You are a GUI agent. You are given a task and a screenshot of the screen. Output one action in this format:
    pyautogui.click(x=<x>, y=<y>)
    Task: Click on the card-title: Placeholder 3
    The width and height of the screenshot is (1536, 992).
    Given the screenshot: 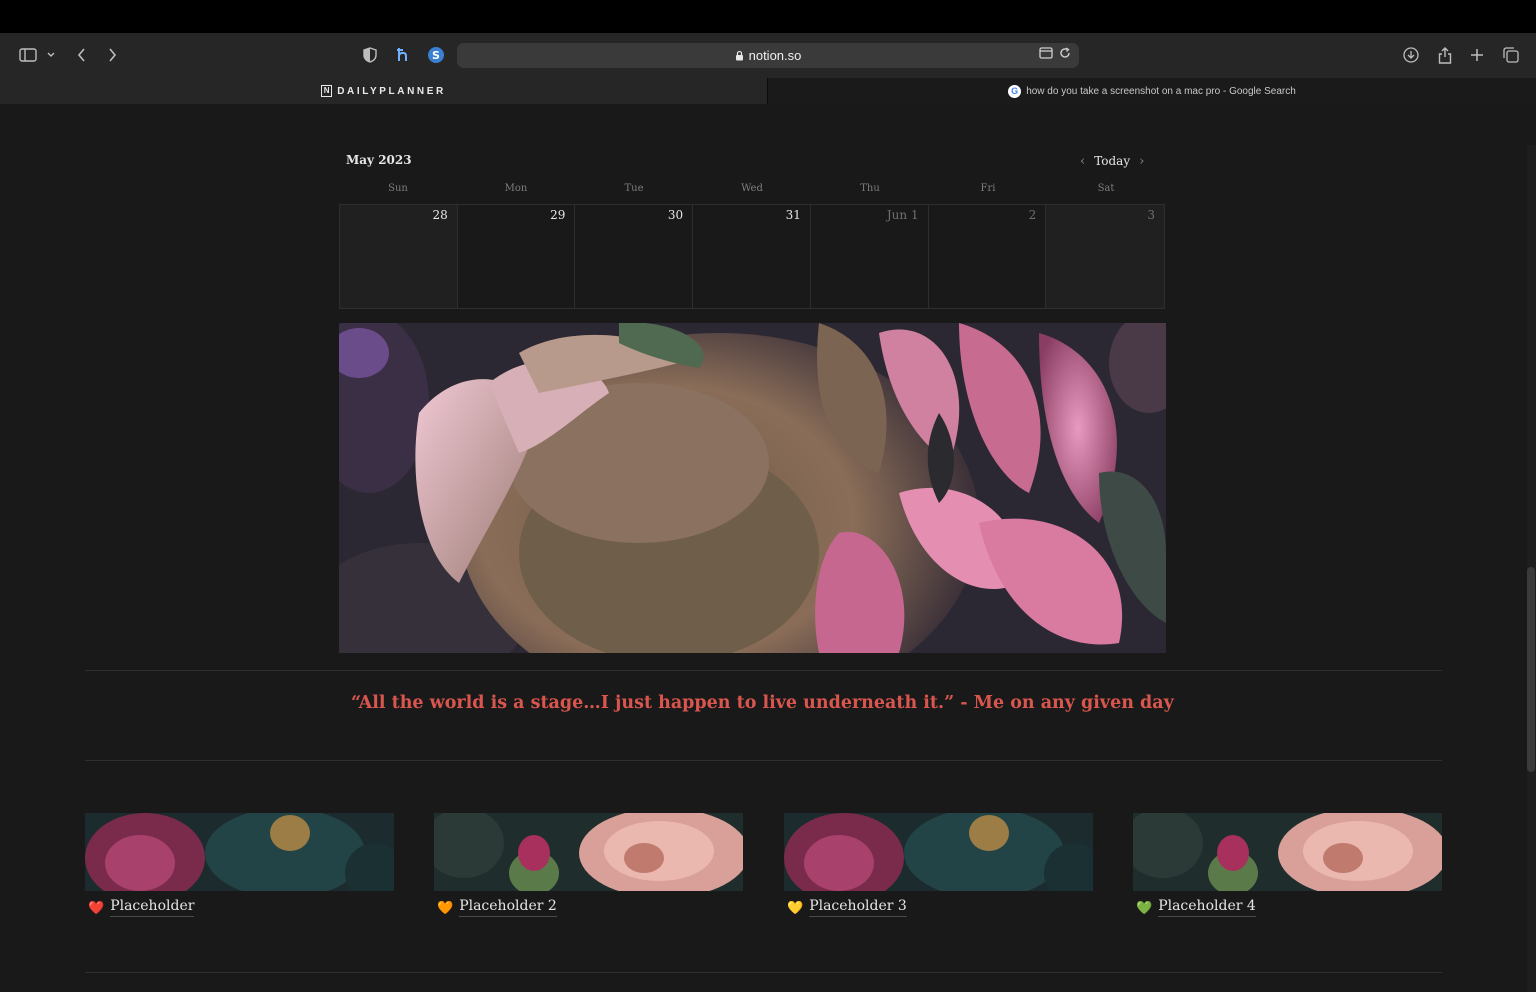 What is the action you would take?
    pyautogui.click(x=858, y=907)
    